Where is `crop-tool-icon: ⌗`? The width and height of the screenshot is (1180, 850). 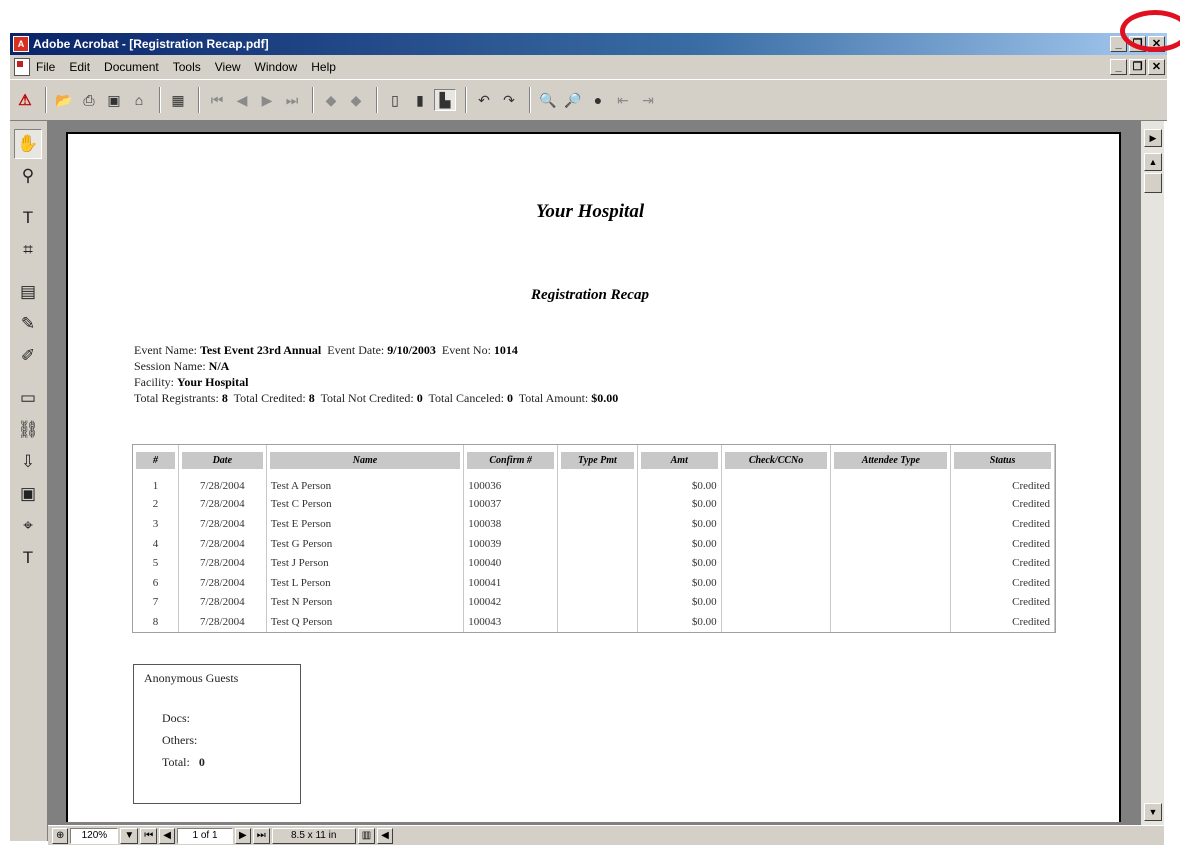 crop-tool-icon: ⌗ is located at coordinates (28, 250).